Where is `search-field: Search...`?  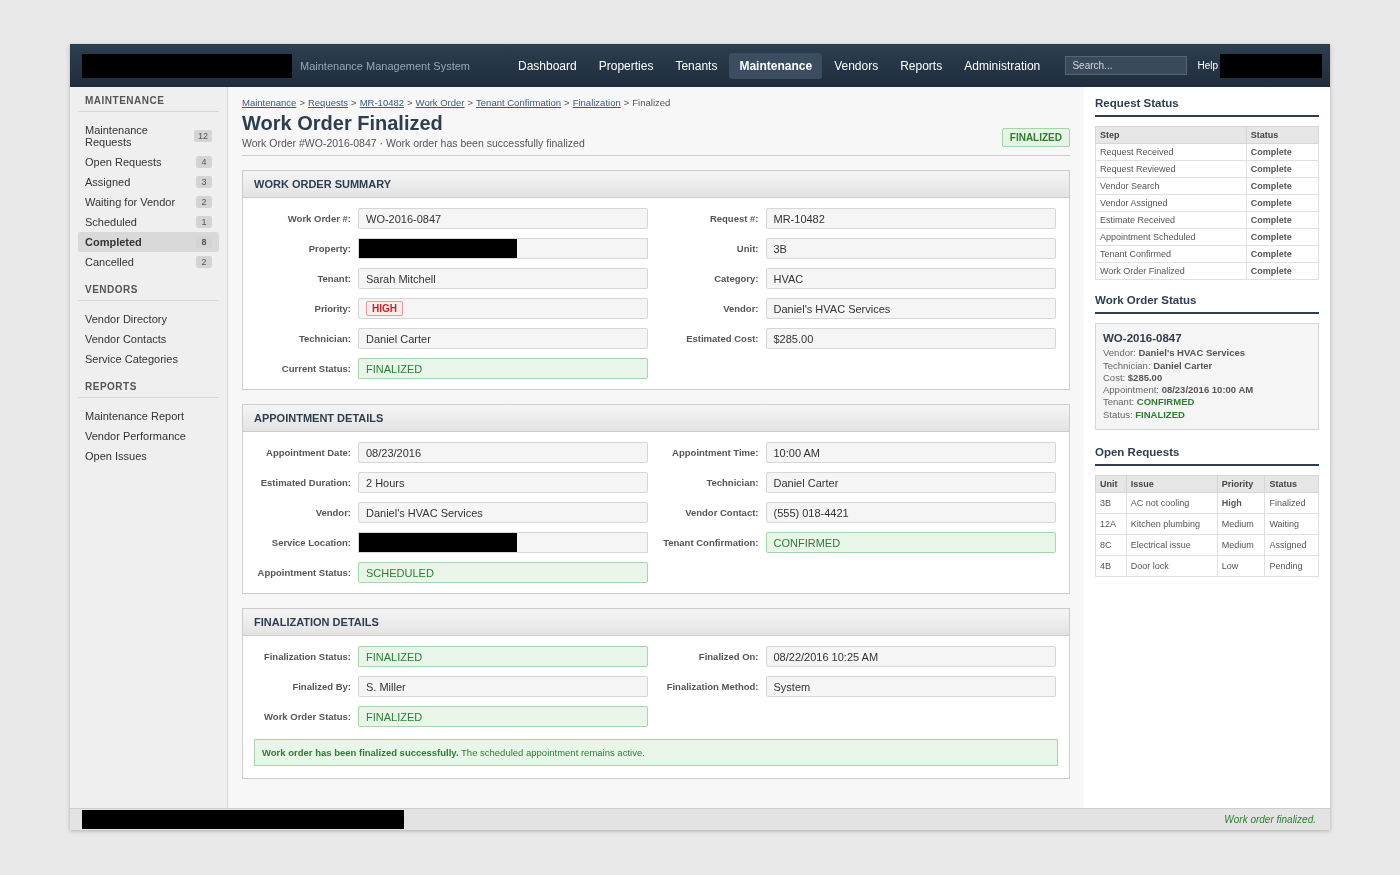
search-field: Search... is located at coordinates (1126, 65).